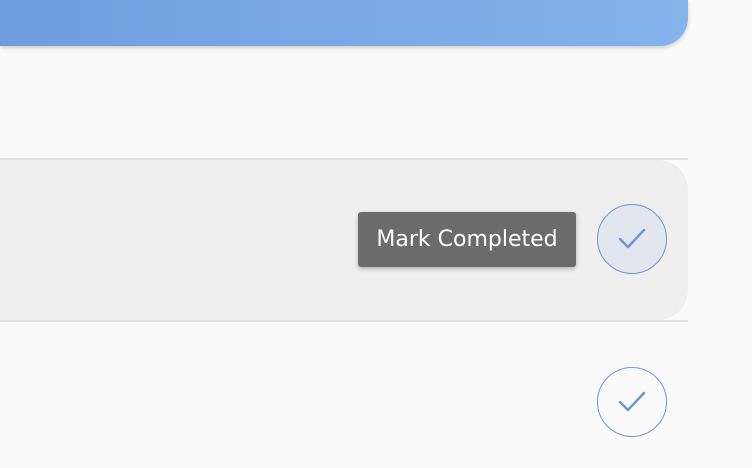 The height and width of the screenshot is (468, 752). Describe the element at coordinates (344, 23) in the screenshot. I see `header-bar` at that location.